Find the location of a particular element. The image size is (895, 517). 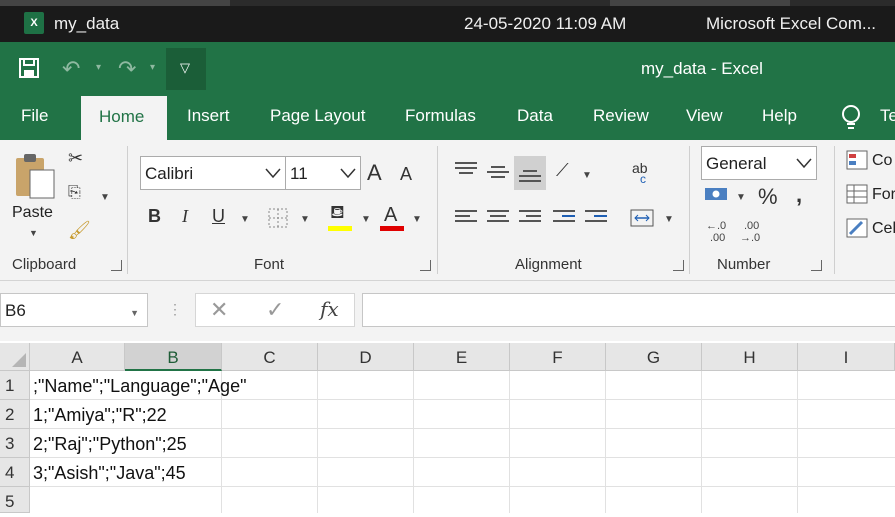

column-header-h: H is located at coordinates (750, 357).